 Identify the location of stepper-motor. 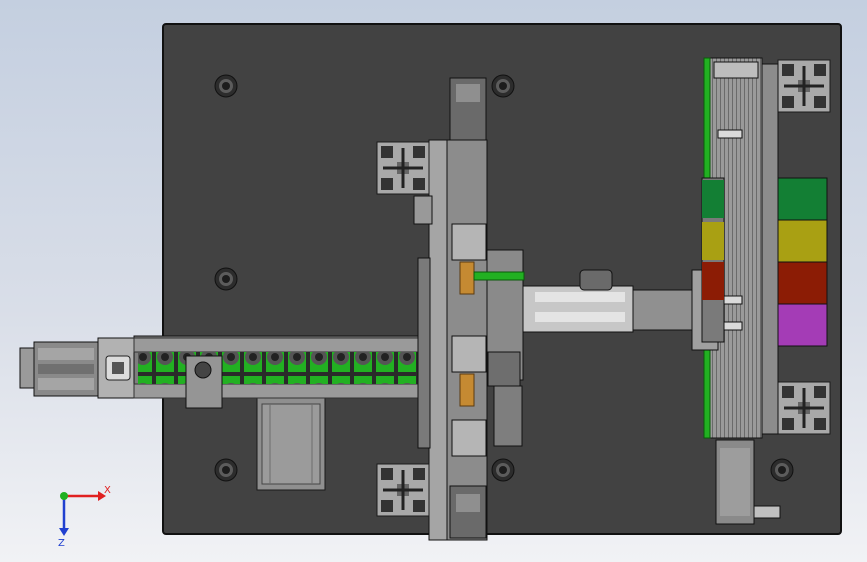
(291, 444).